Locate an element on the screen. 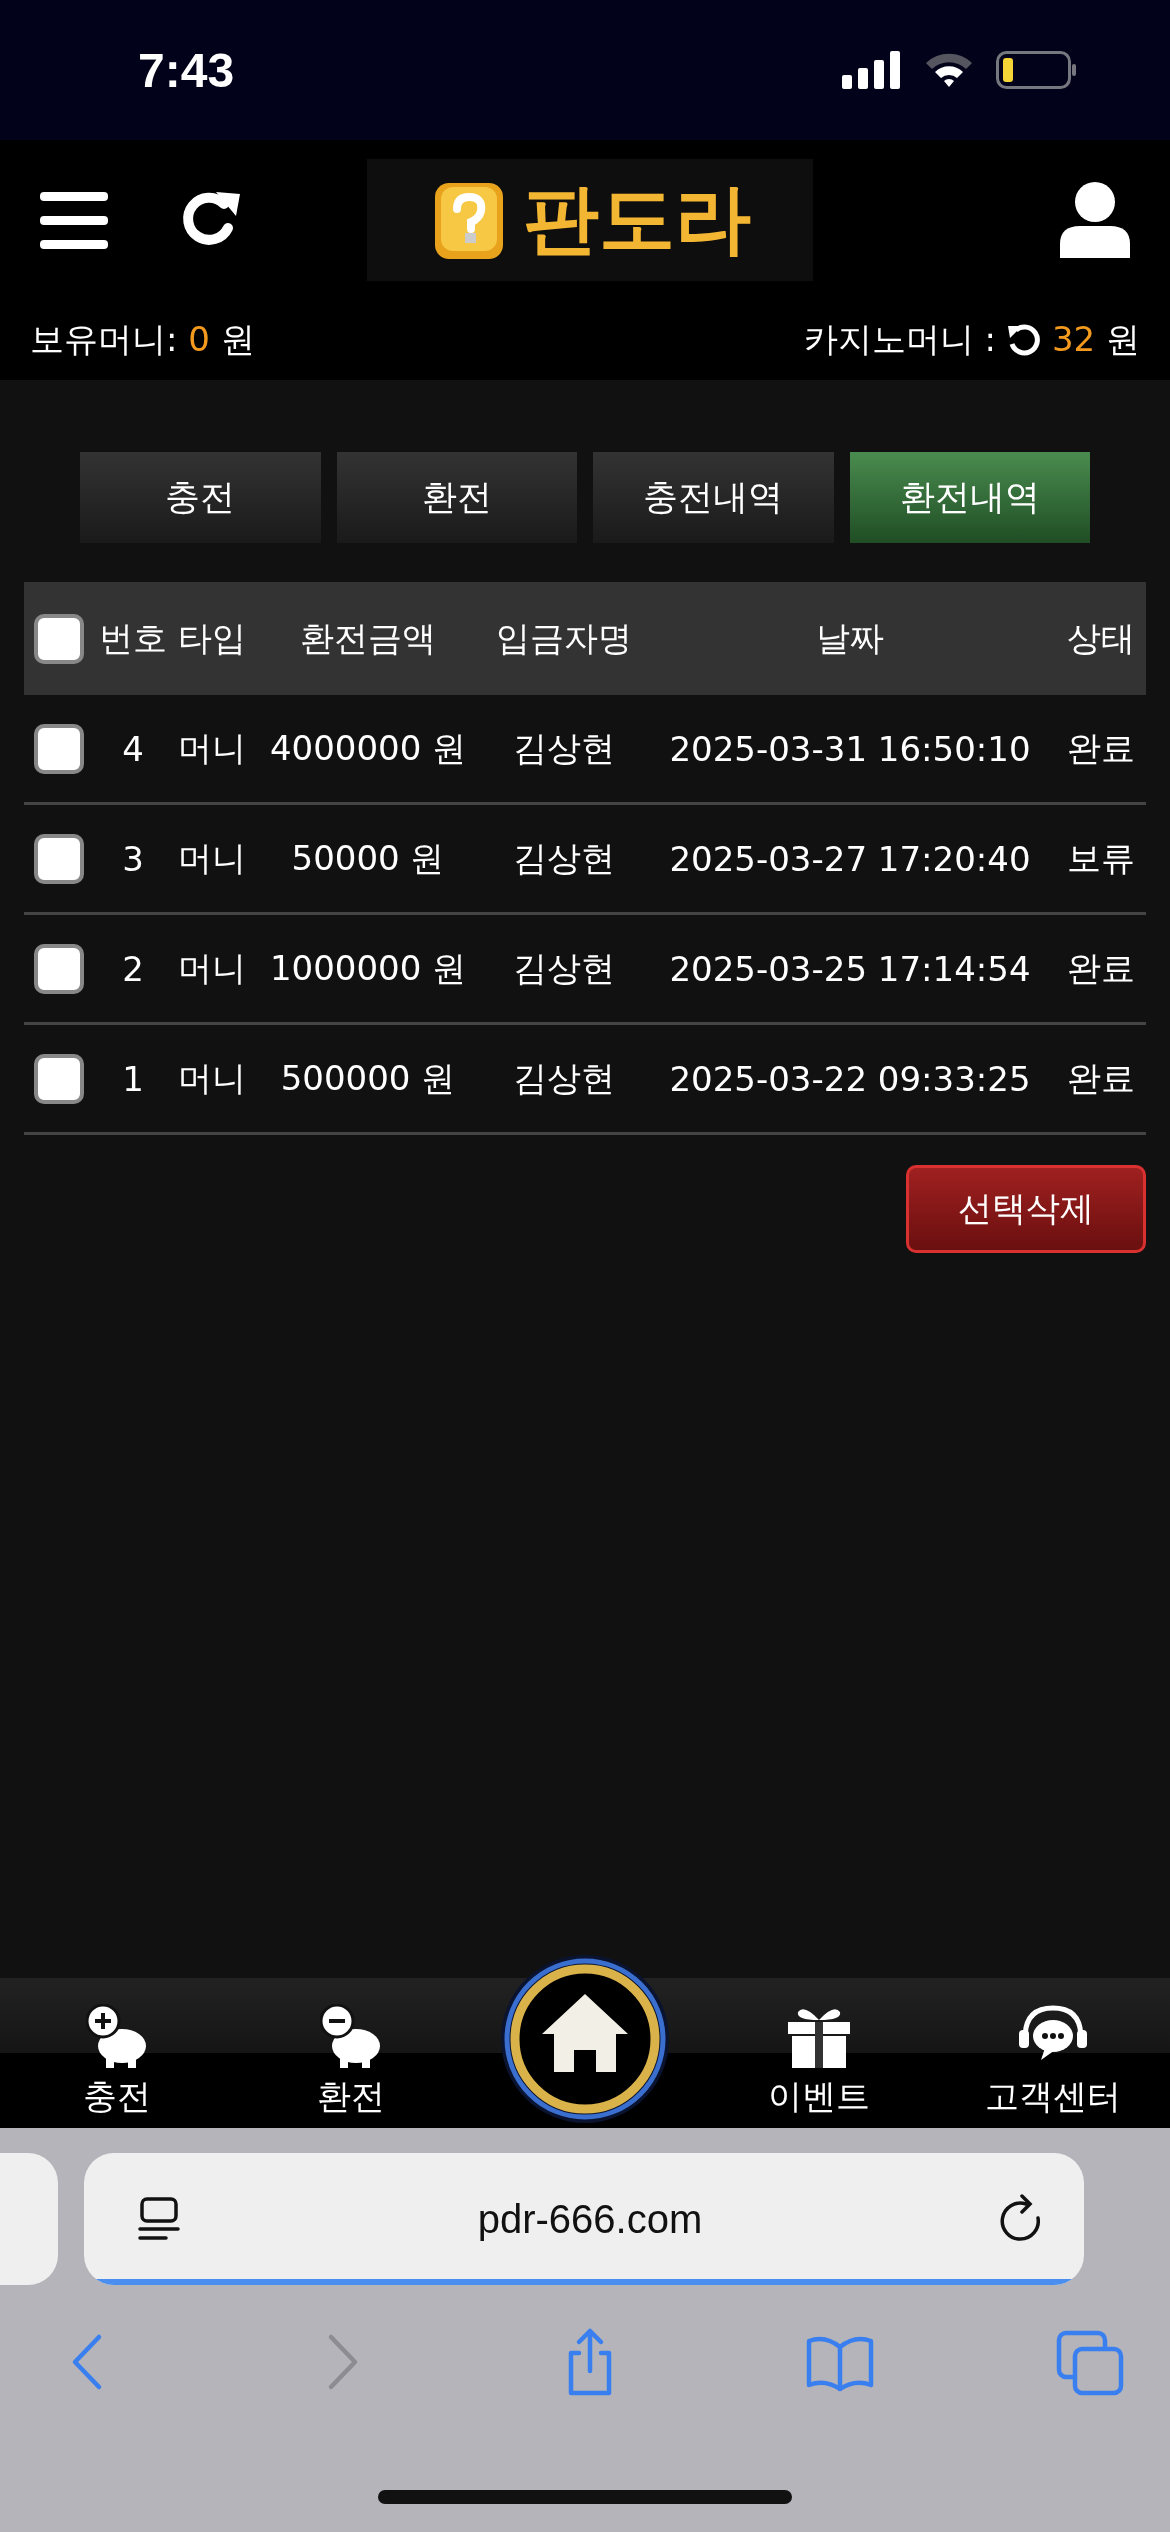 This screenshot has height=2532, width=1170. home-button is located at coordinates (585, 2039).